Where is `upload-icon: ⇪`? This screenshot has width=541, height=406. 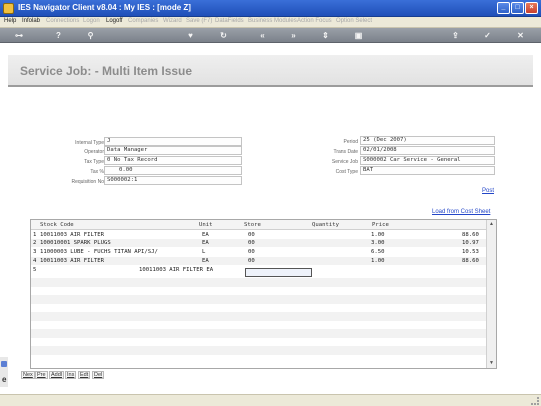 upload-icon: ⇪ is located at coordinates (455, 35).